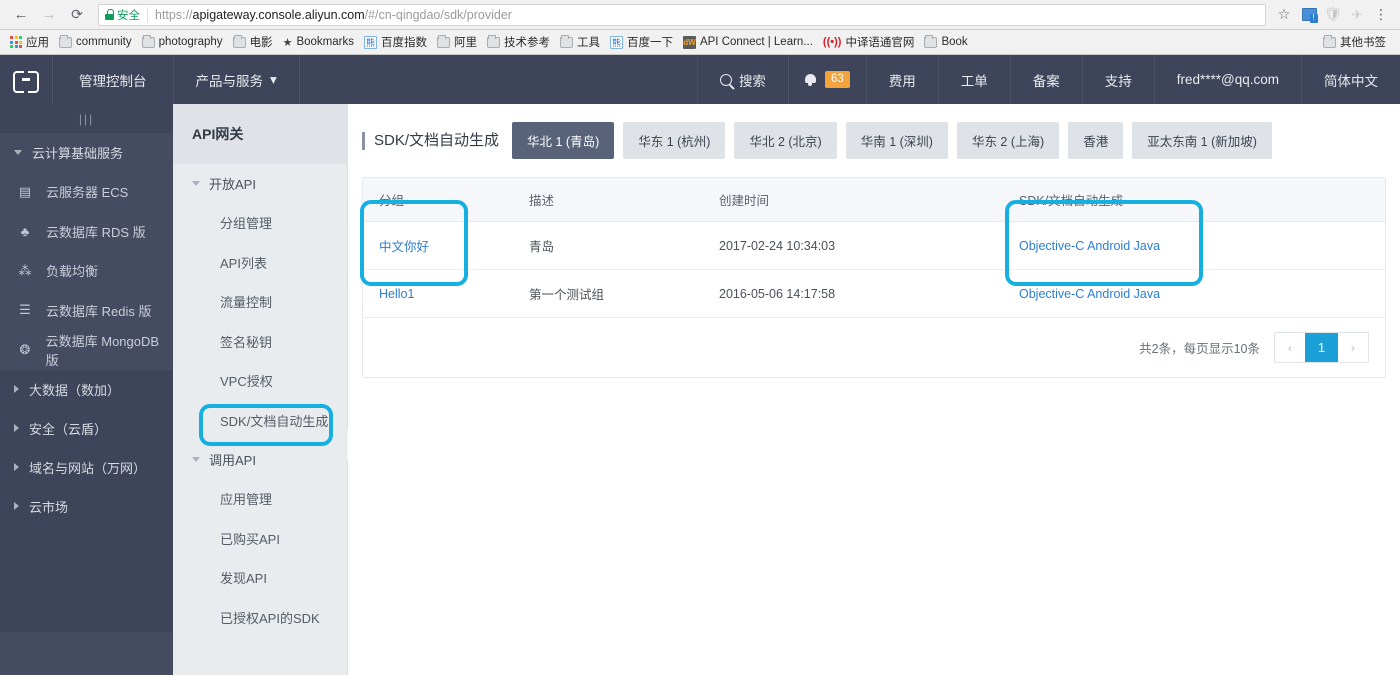  I want to click on submenu-item-group-management: 分组管理, so click(260, 223).